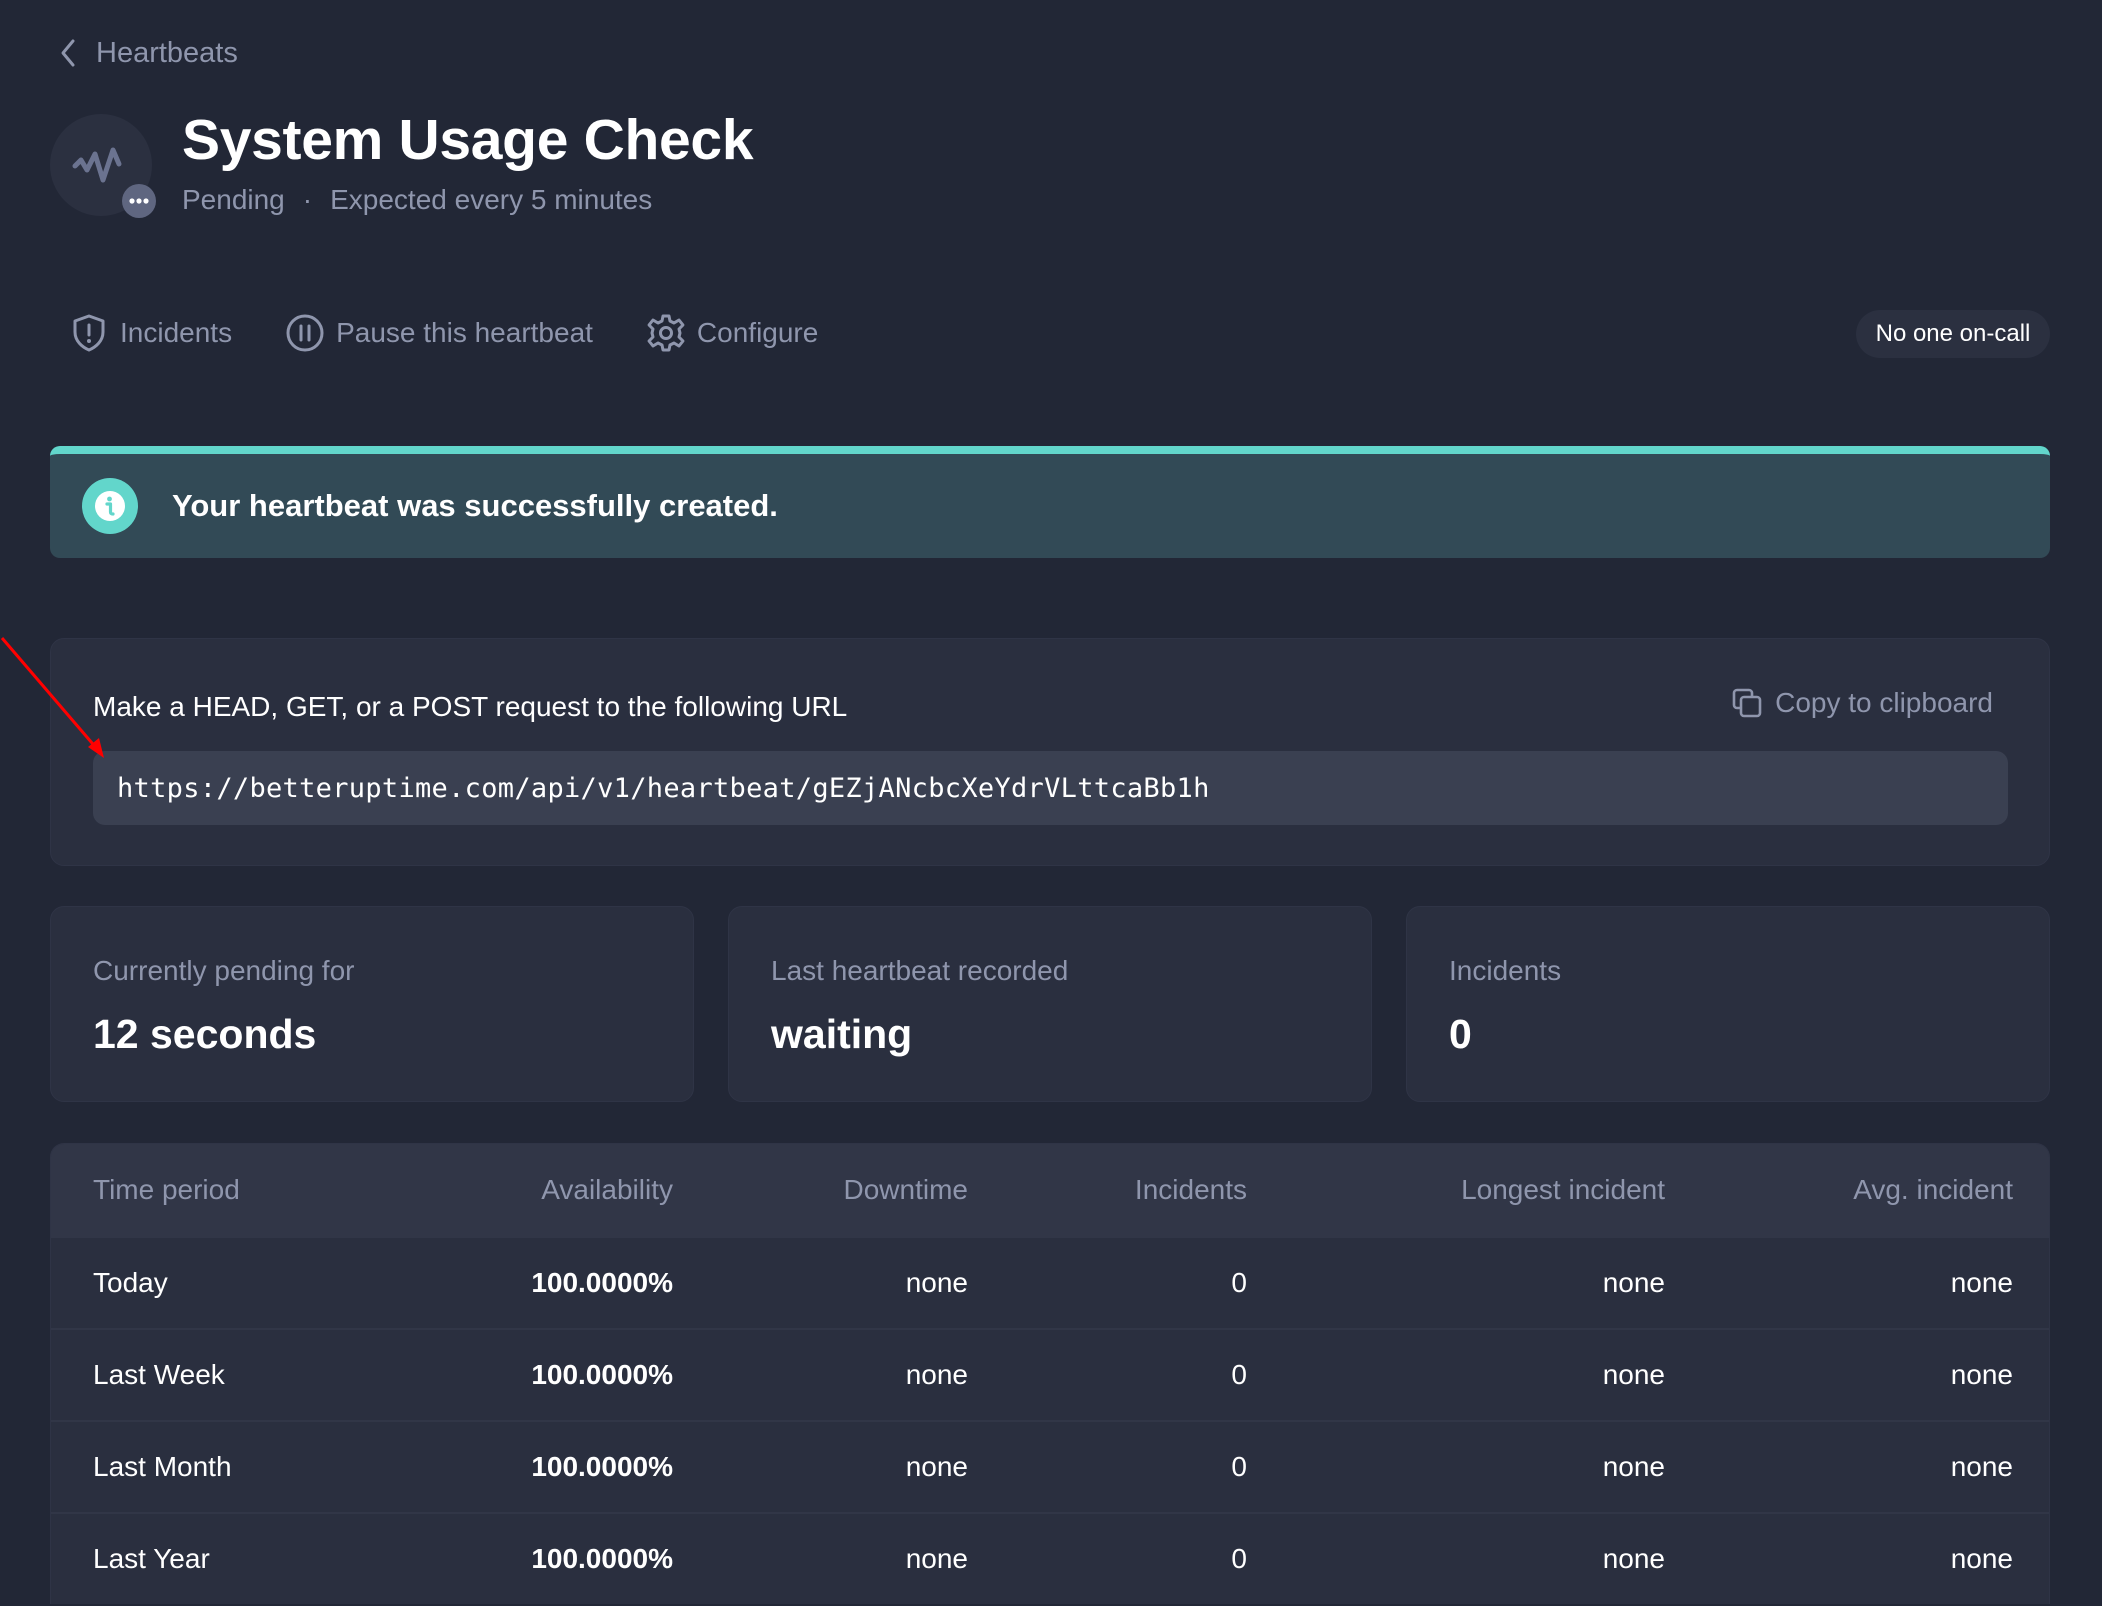 The width and height of the screenshot is (2102, 1606). Describe the element at coordinates (89, 333) in the screenshot. I see `shield-alert-icon` at that location.